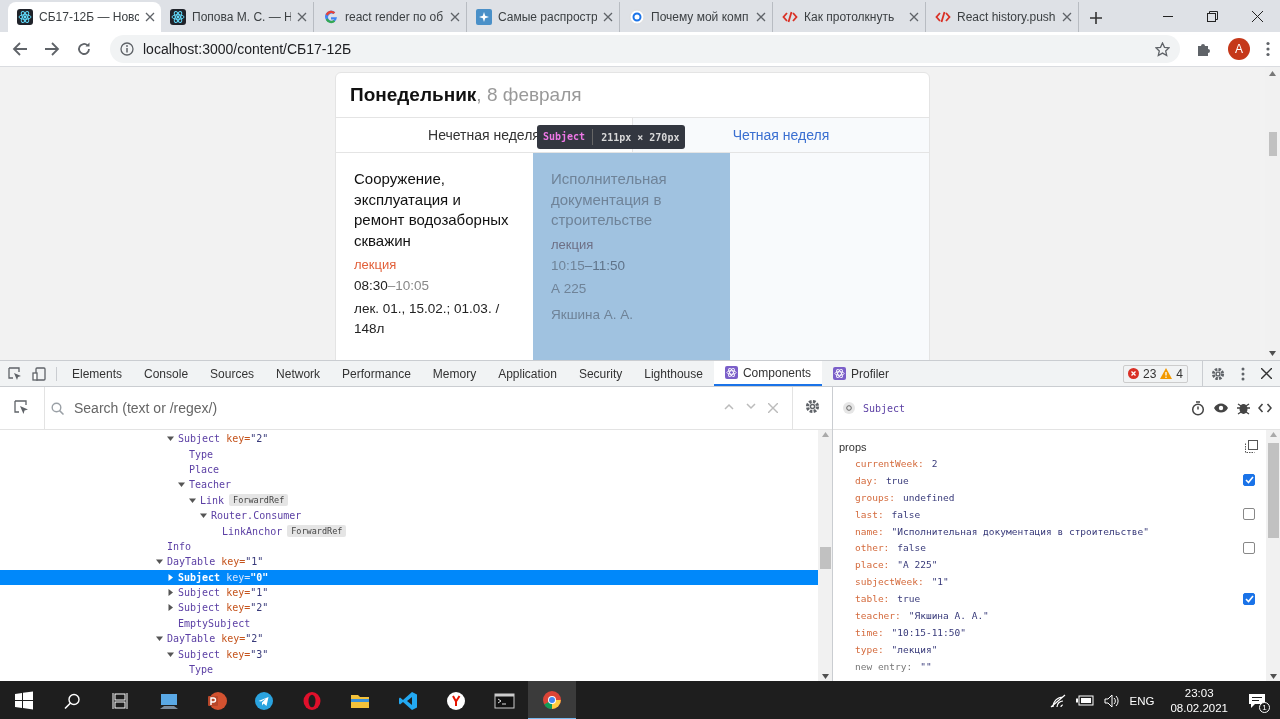  I want to click on devtools-tab: Application, so click(527, 373).